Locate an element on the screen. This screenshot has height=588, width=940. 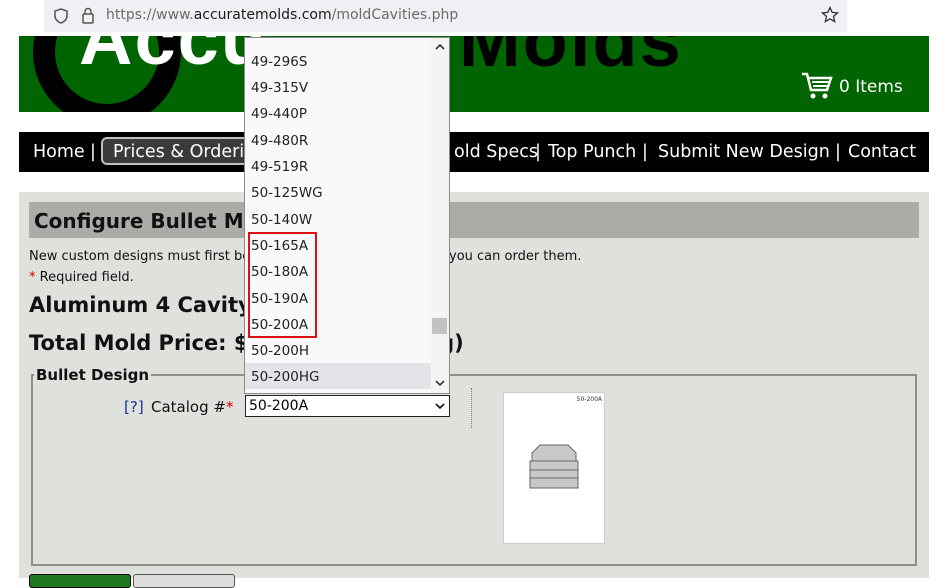
dropdown-option: 50-200H is located at coordinates (280, 351).